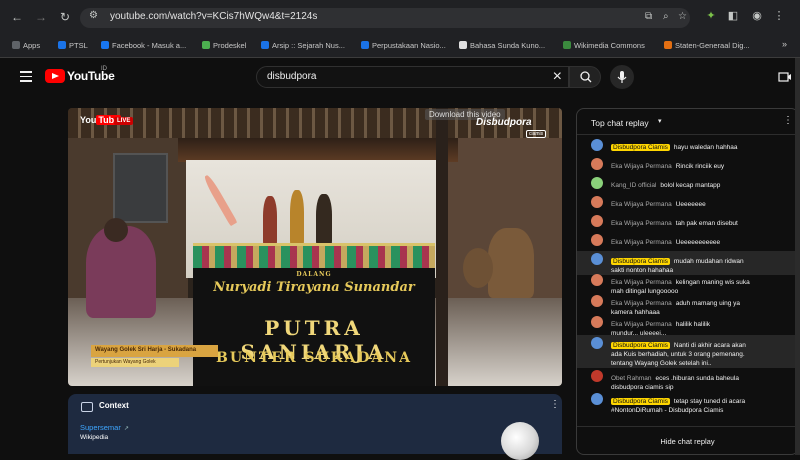 This screenshot has width=800, height=460. What do you see at coordinates (702, 386) in the screenshot?
I see `chat-message: disbudpora ciamis sip` at bounding box center [702, 386].